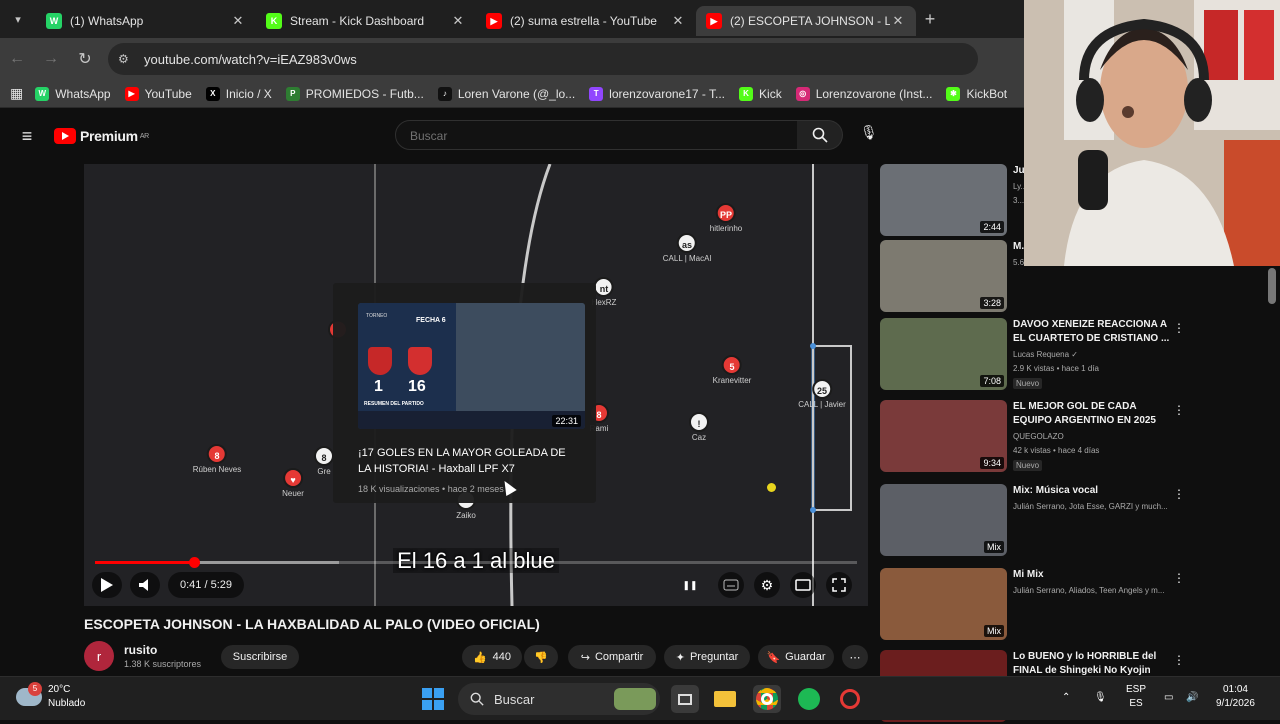  Describe the element at coordinates (1038, 436) in the screenshot. I see `related-channel: QUEGOLAZO` at that location.